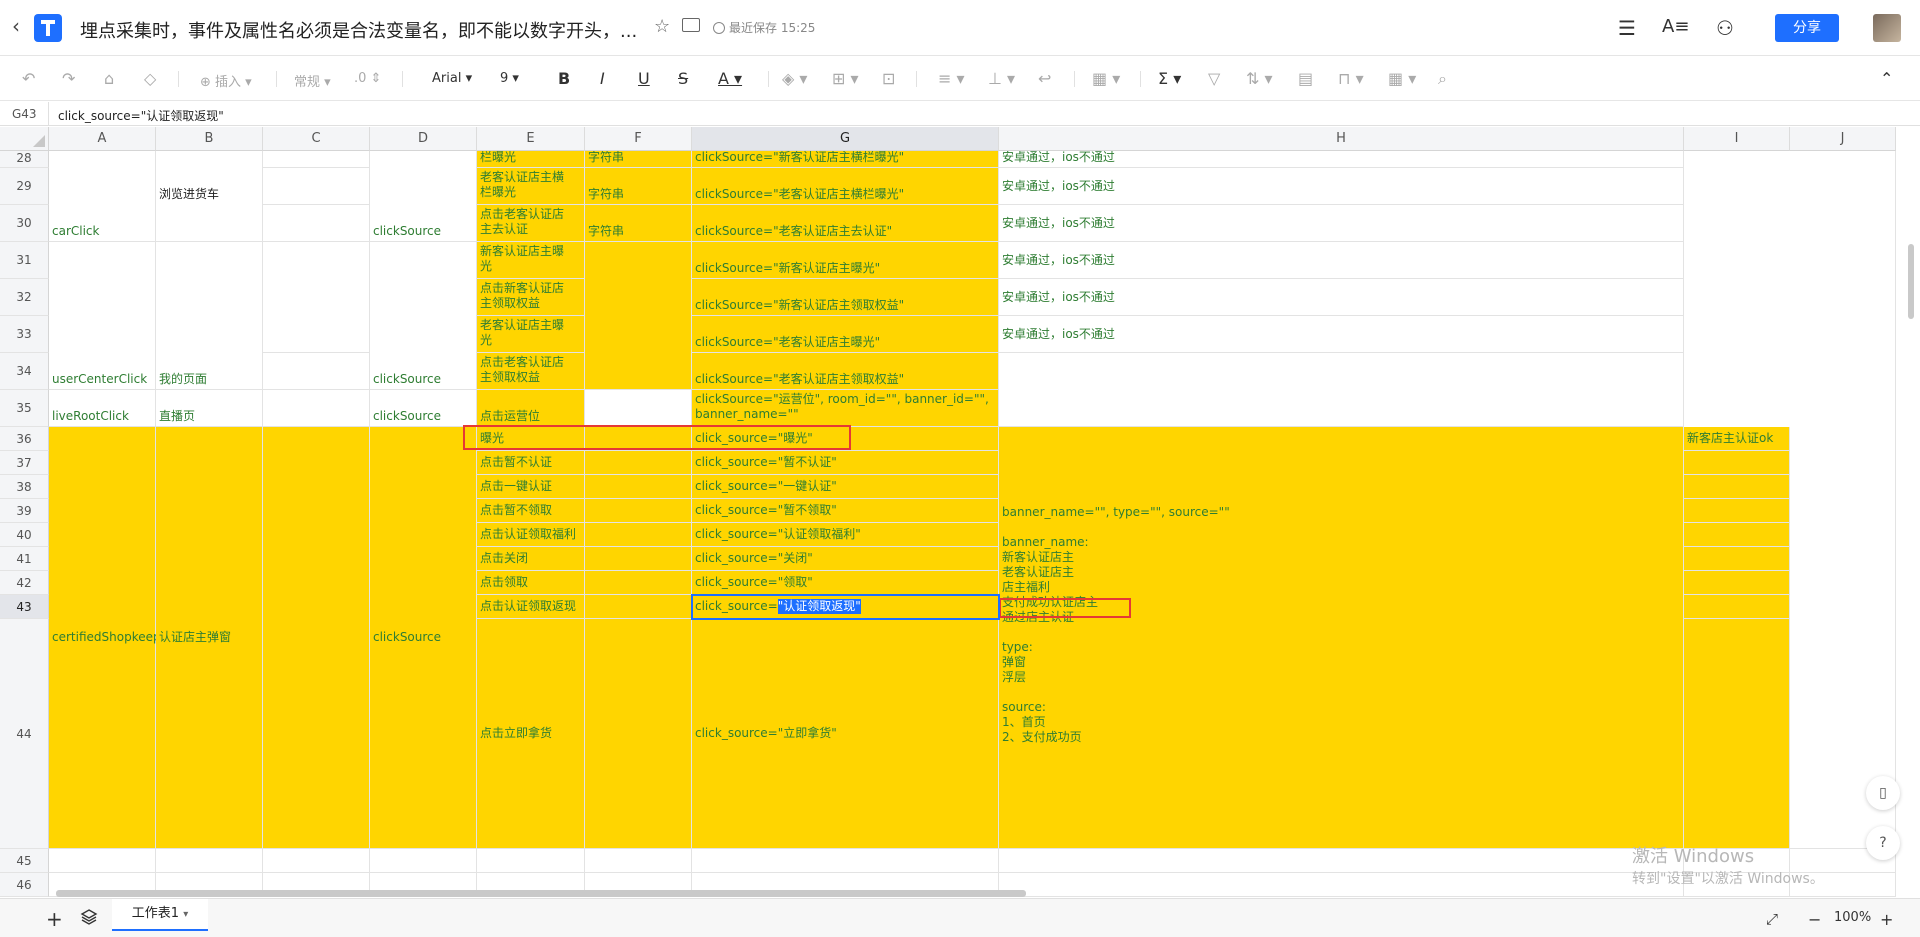 The image size is (1920, 937). What do you see at coordinates (1259, 78) in the screenshot?
I see `sort-icon: ⇅ ▾` at bounding box center [1259, 78].